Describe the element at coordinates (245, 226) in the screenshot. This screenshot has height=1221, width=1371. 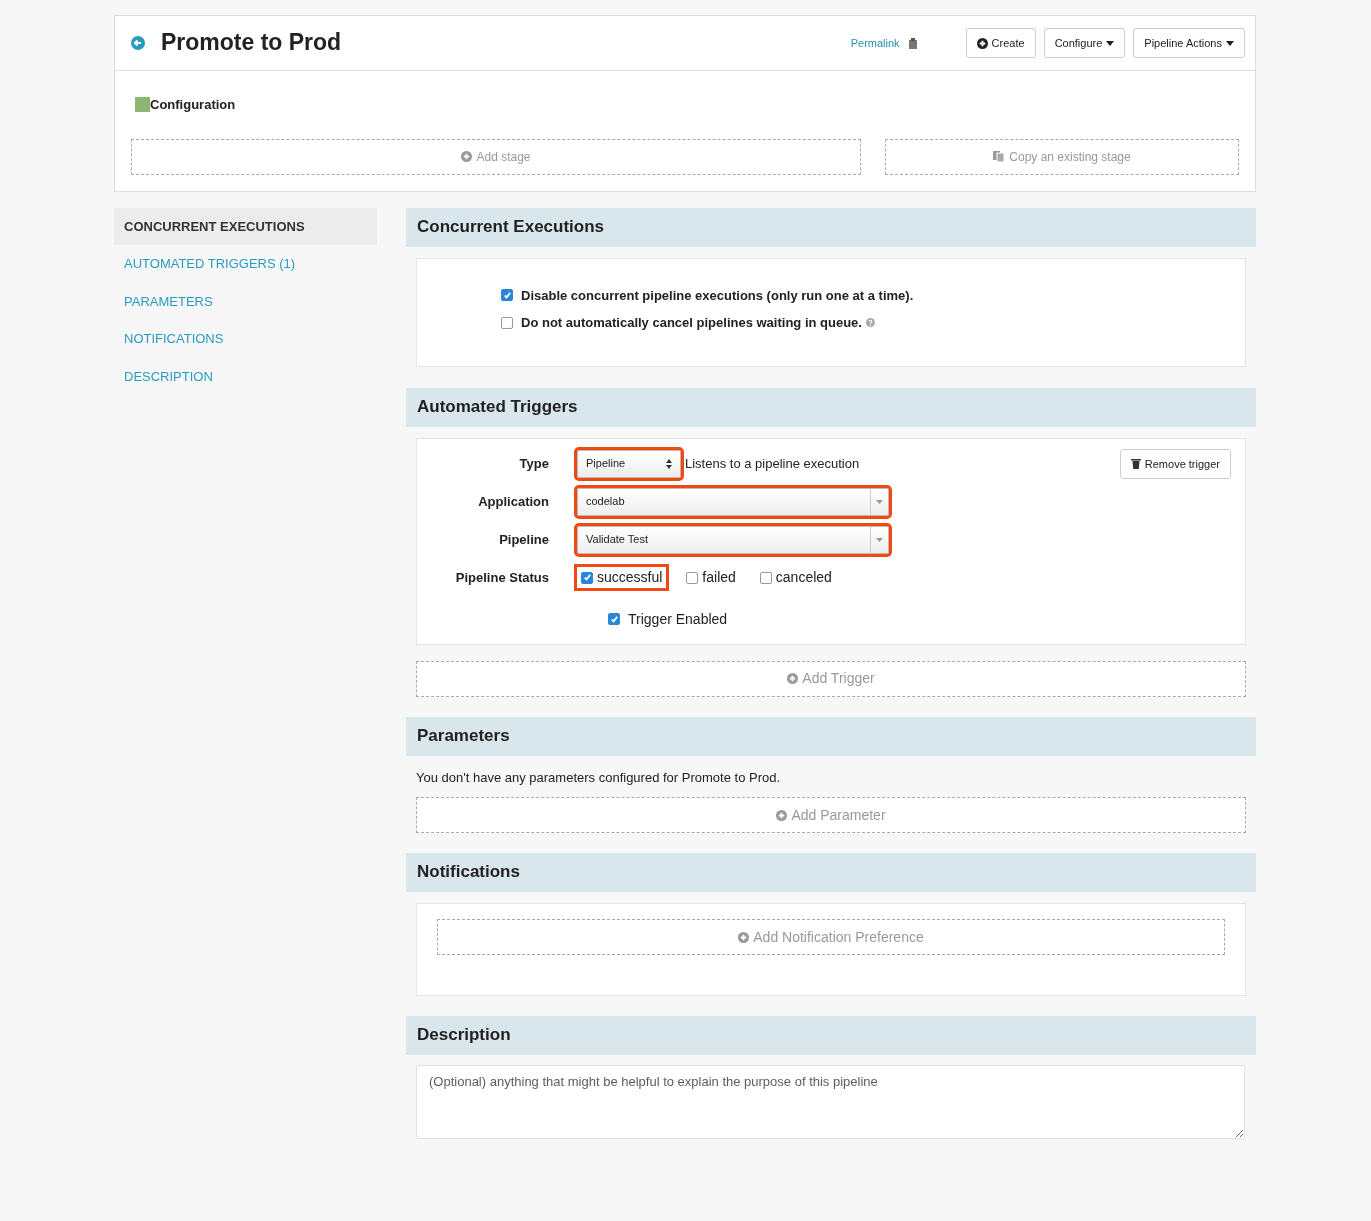
I see `sidebar-item: CONCURRENT EXECUTIONS` at that location.